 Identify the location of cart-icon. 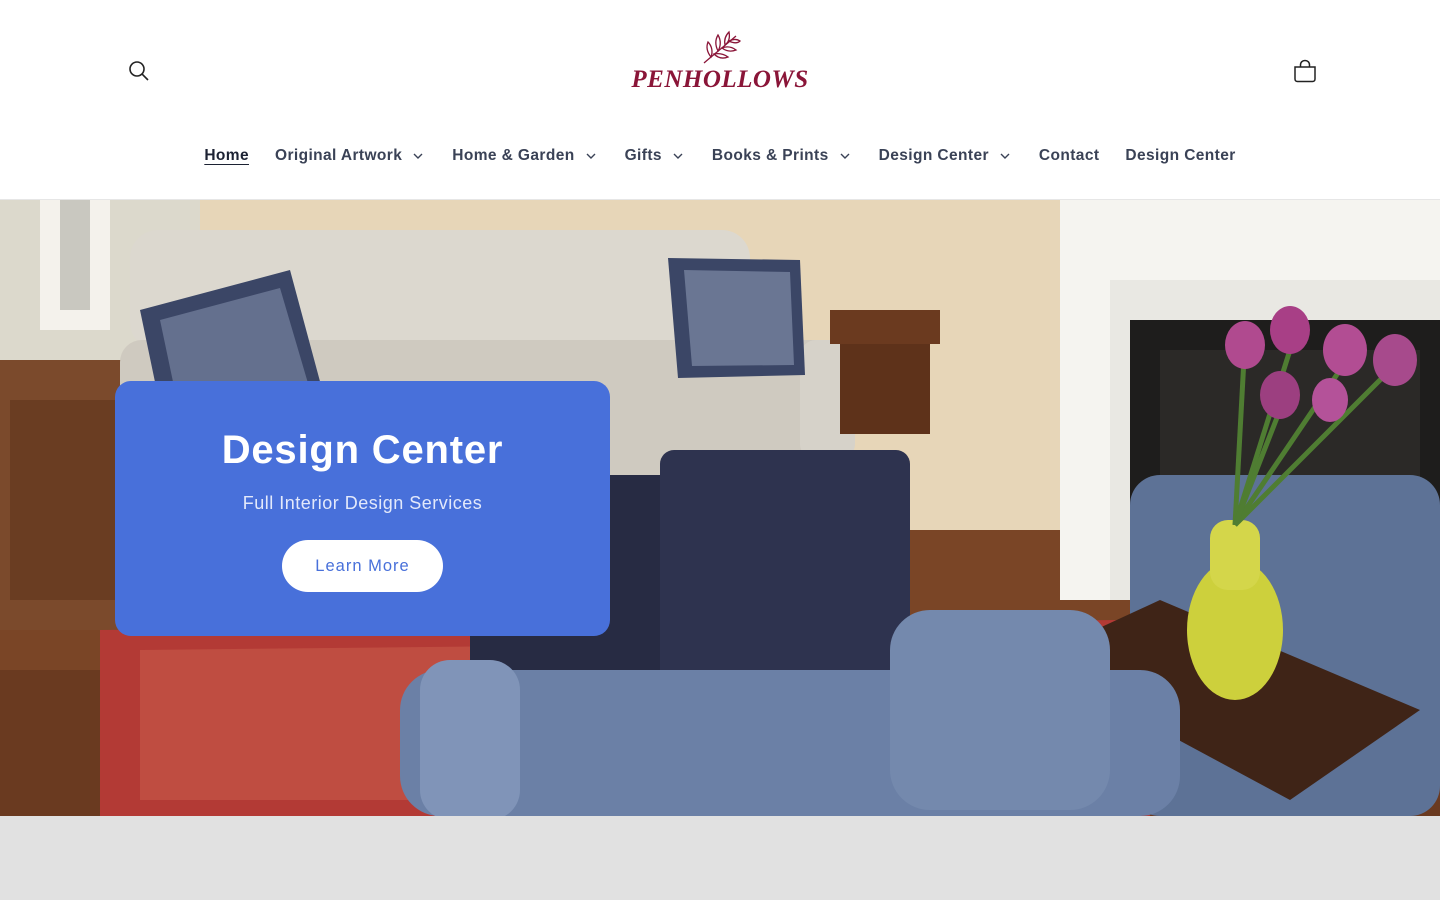
(1305, 71).